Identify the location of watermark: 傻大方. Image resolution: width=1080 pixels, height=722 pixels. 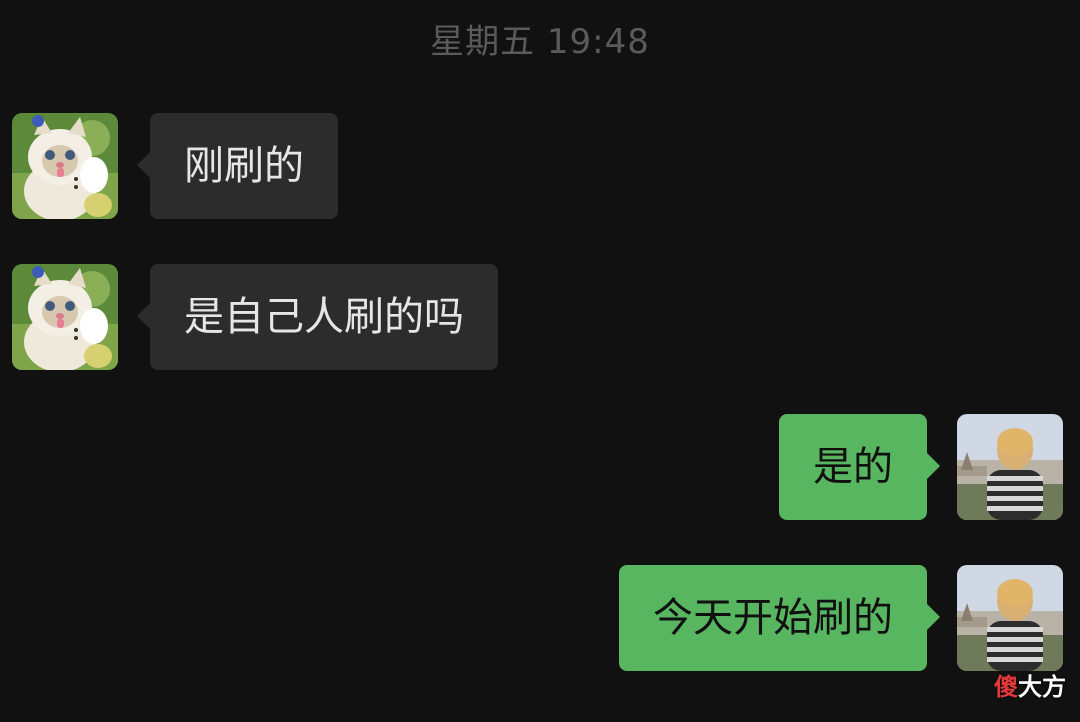
(1030, 687).